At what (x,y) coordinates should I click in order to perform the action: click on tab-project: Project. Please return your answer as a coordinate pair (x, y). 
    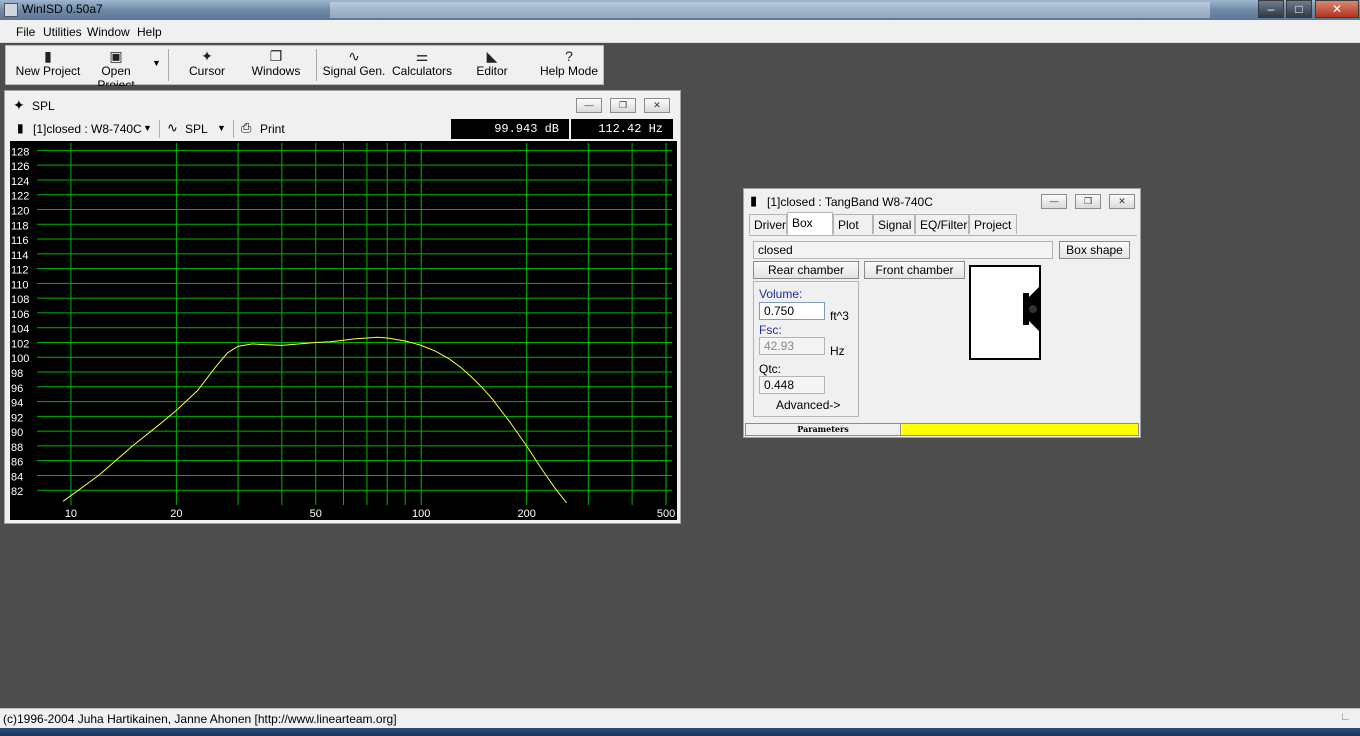
    Looking at the image, I should click on (993, 224).